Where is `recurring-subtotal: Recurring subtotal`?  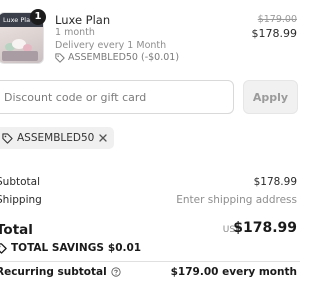
recurring-subtotal: Recurring subtotal is located at coordinates (60, 272).